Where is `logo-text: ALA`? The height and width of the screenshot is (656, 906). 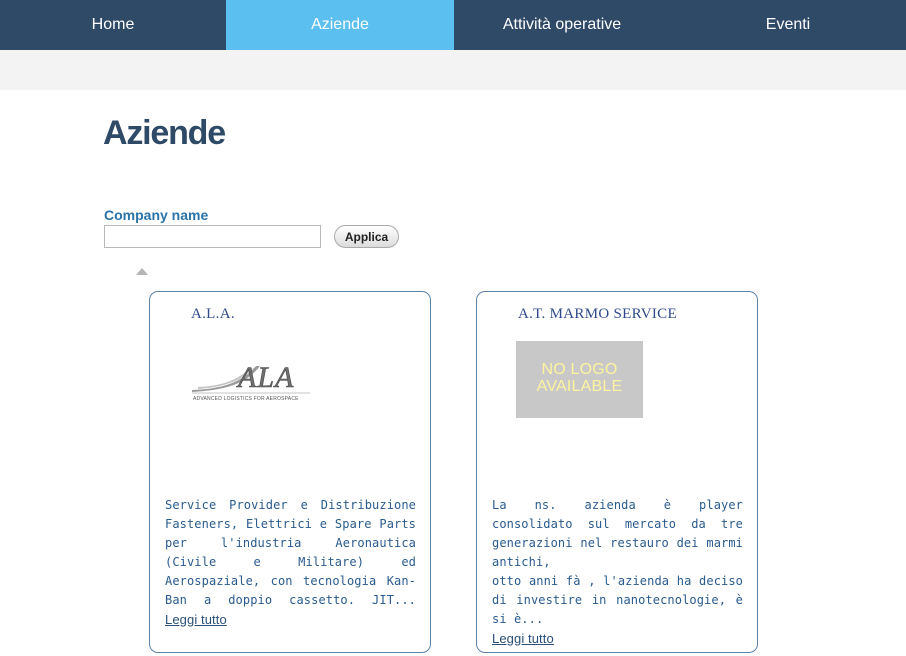 logo-text: ALA is located at coordinates (265, 377).